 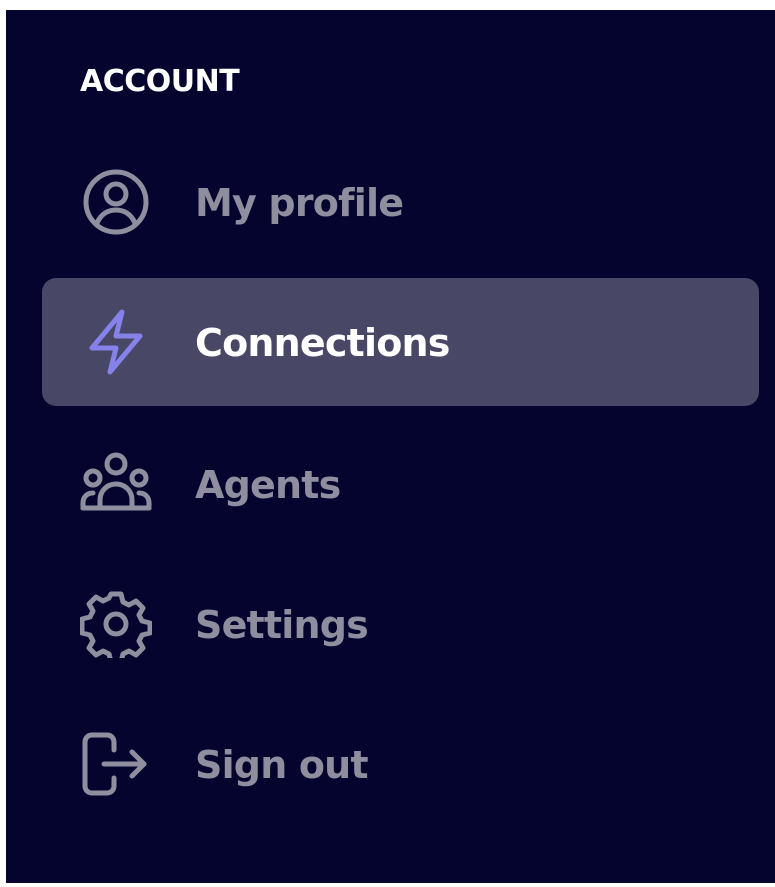 I want to click on section-title-account: ACCOUNT, so click(x=160, y=81).